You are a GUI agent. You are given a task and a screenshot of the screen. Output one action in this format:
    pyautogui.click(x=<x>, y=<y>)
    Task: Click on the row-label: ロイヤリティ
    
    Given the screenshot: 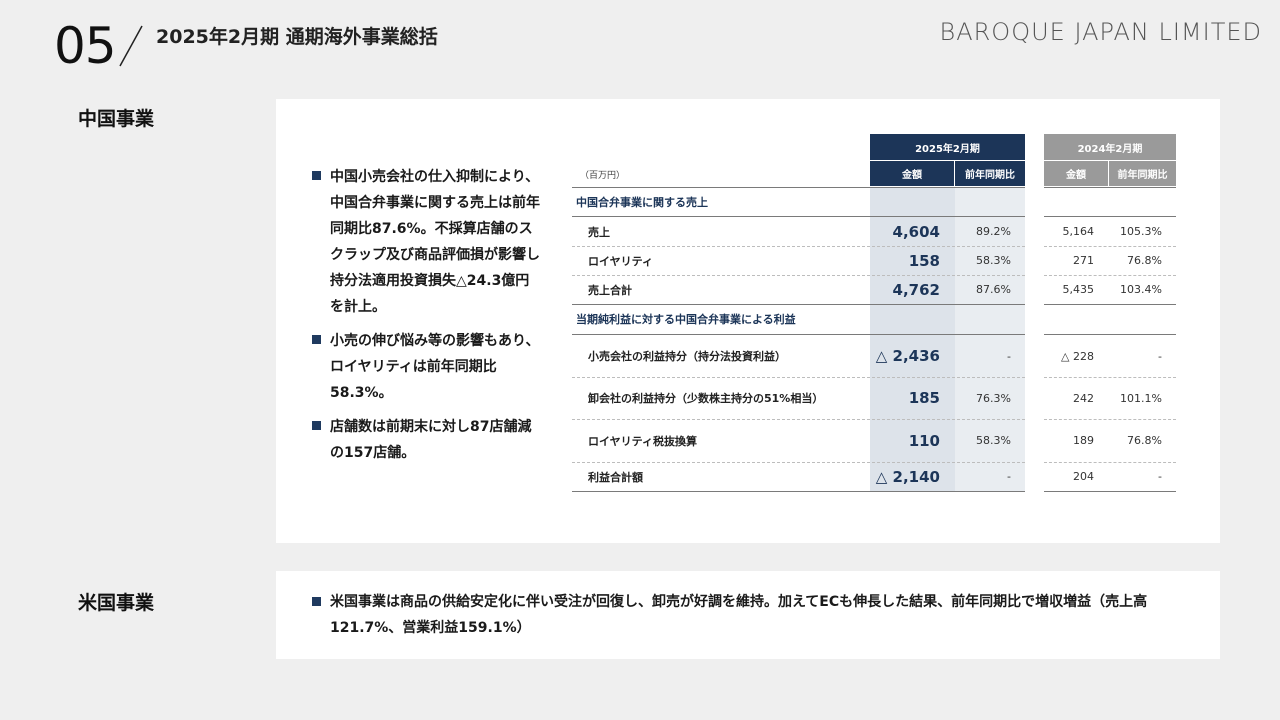 What is the action you would take?
    pyautogui.click(x=621, y=261)
    